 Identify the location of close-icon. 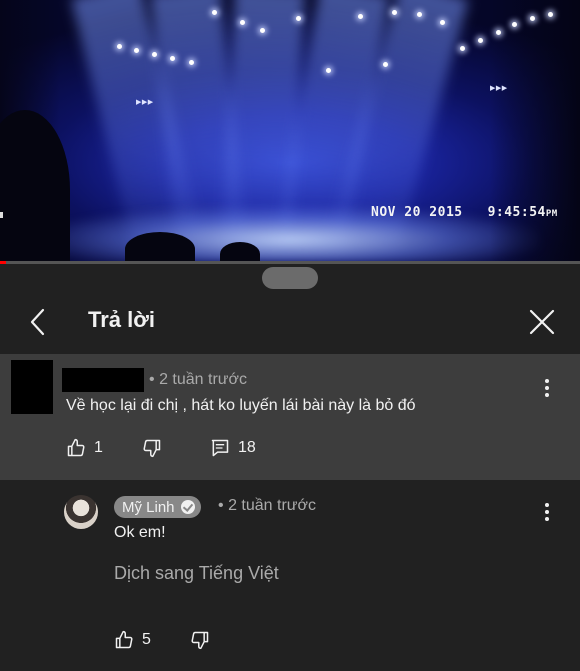
(542, 322).